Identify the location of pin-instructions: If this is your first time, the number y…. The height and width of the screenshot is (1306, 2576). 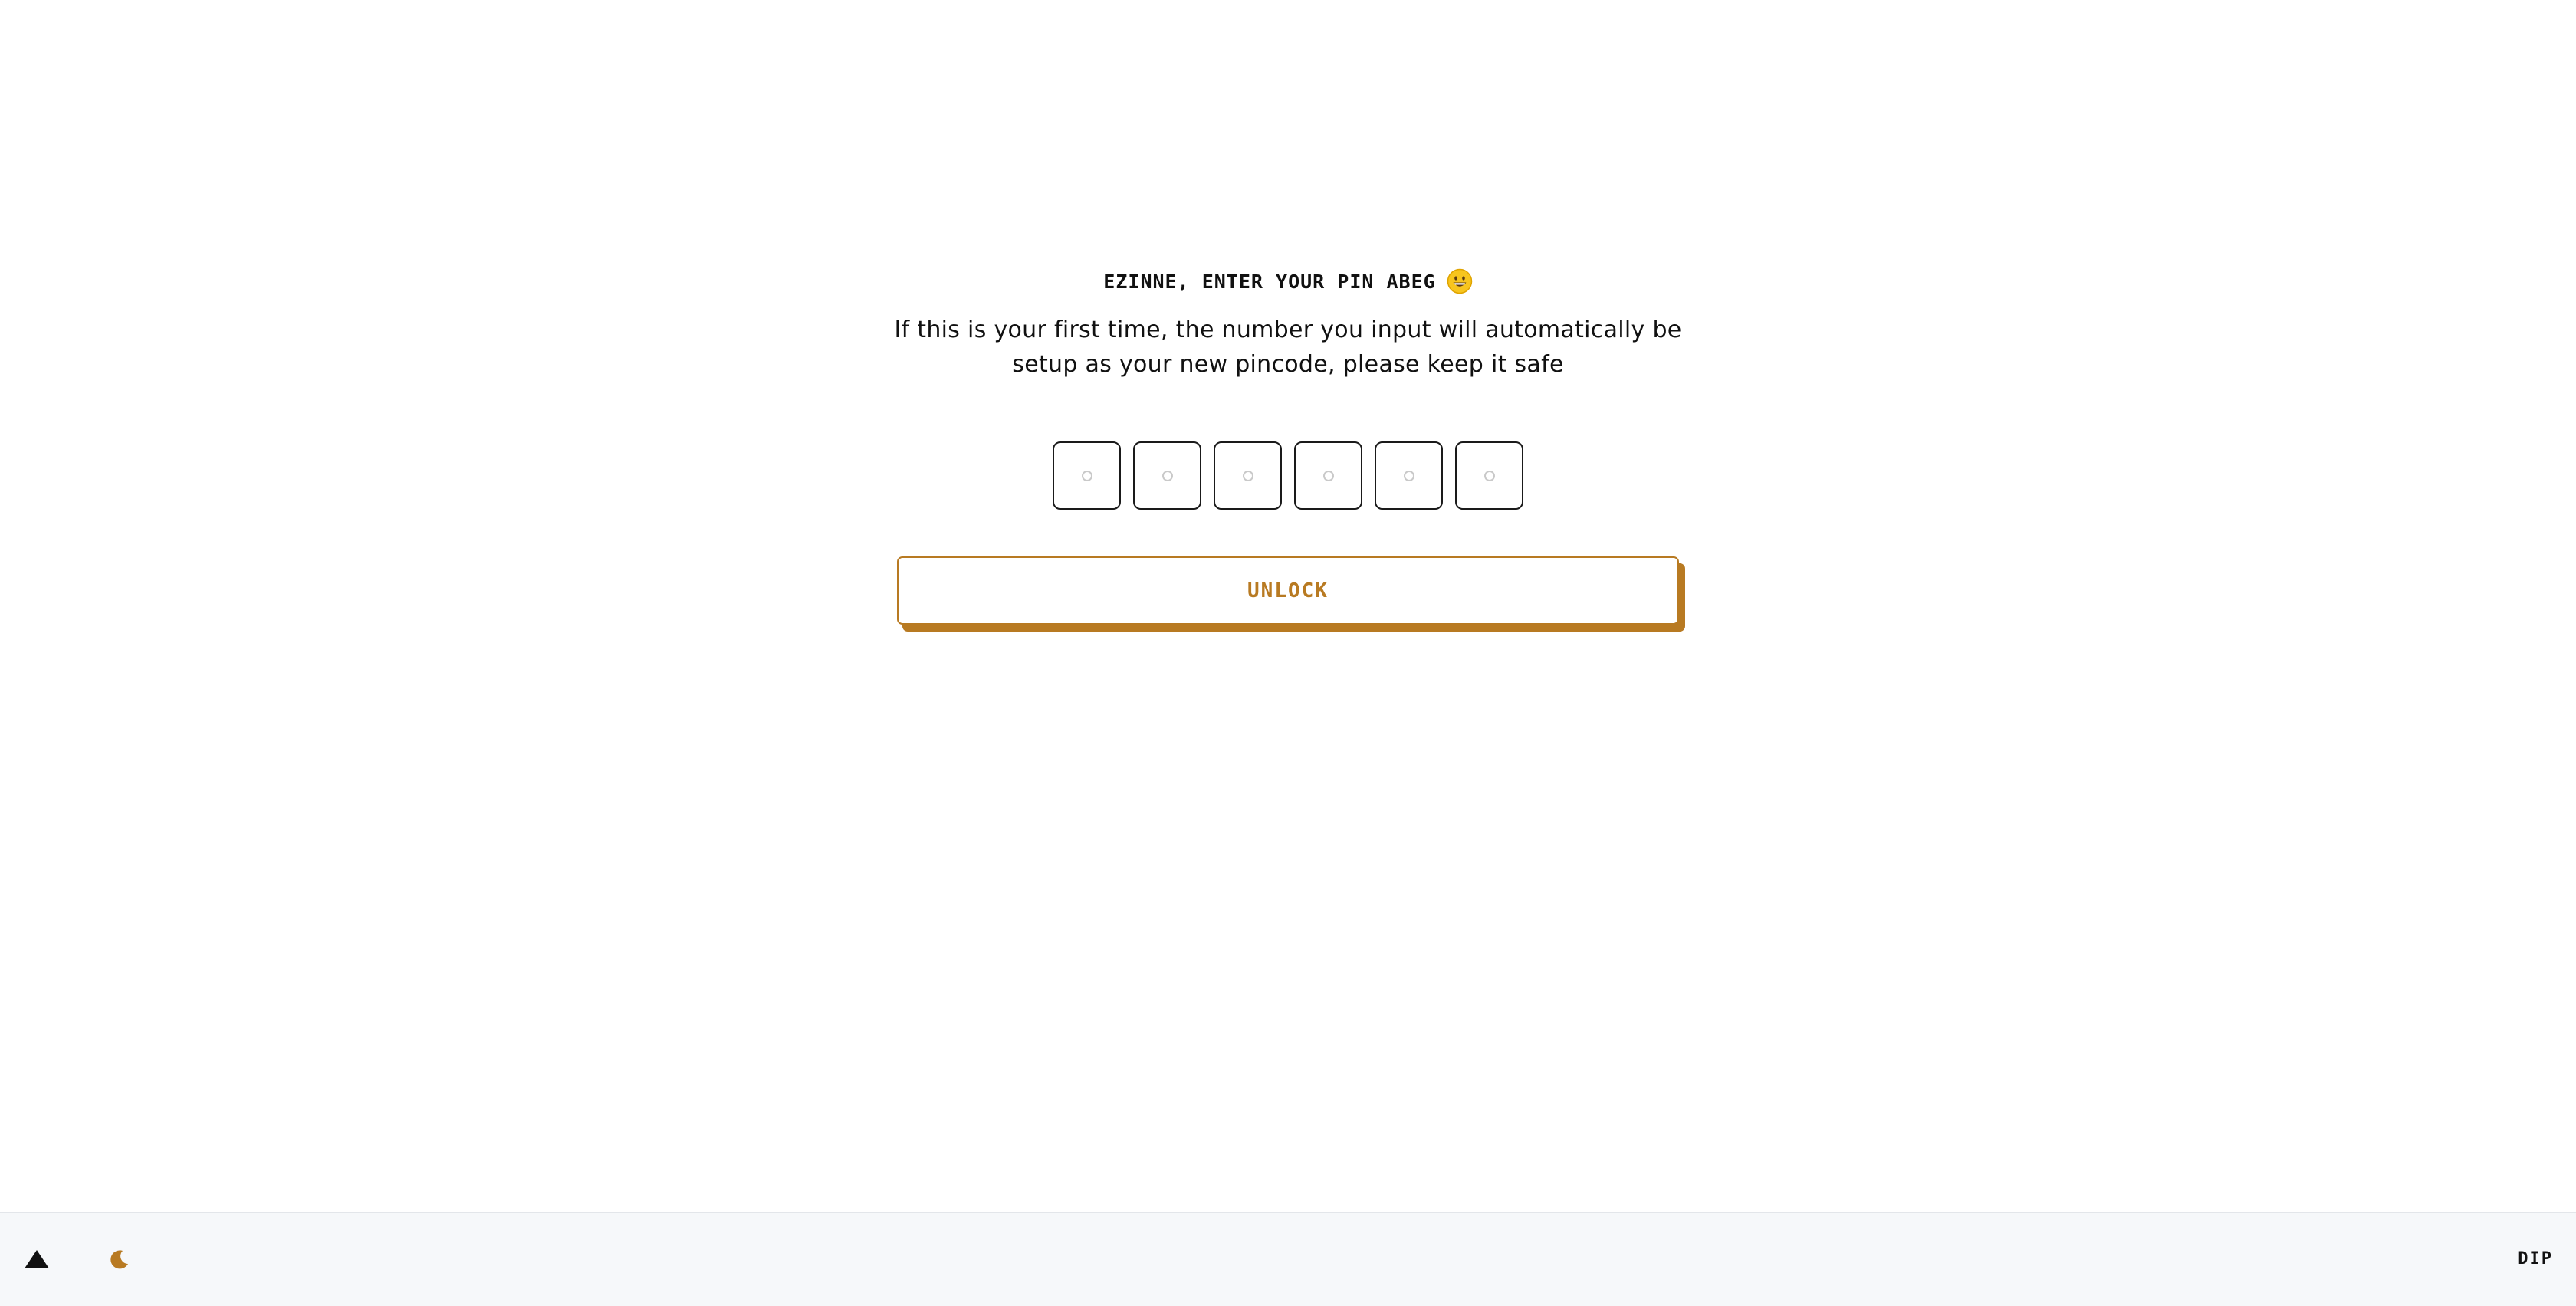
(1288, 347).